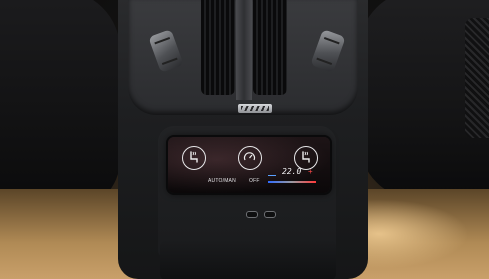  Describe the element at coordinates (255, 108) in the screenshot. I see `brand-badge` at that location.